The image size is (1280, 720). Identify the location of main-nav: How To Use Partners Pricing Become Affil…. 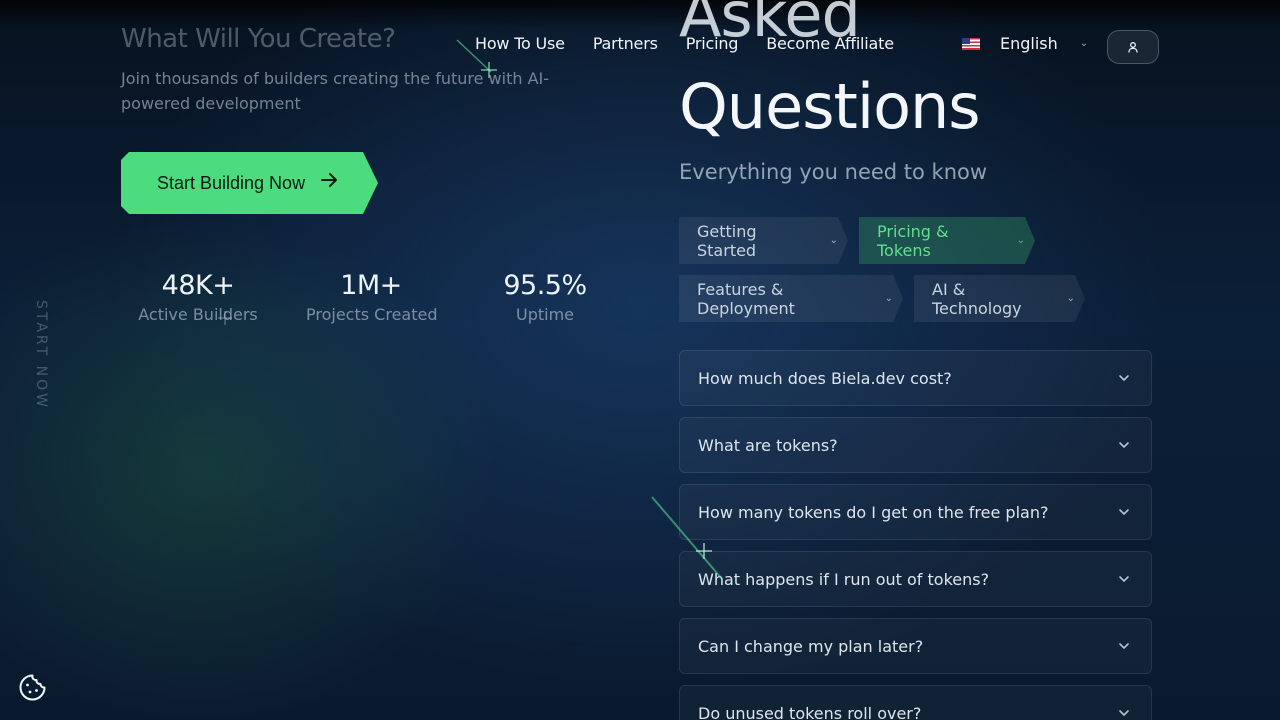
(698, 43).